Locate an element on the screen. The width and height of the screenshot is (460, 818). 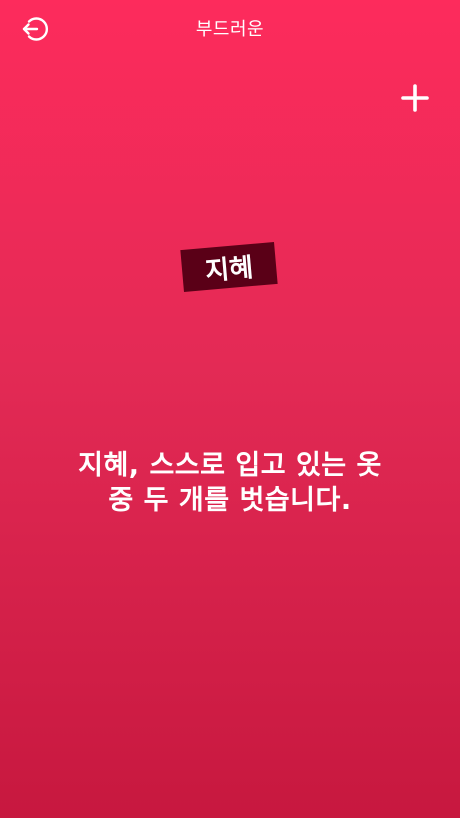
dare-text: 지혜, 스스로 입고 있는 옷 중 두 개를 벗습니다. is located at coordinates (230, 483).